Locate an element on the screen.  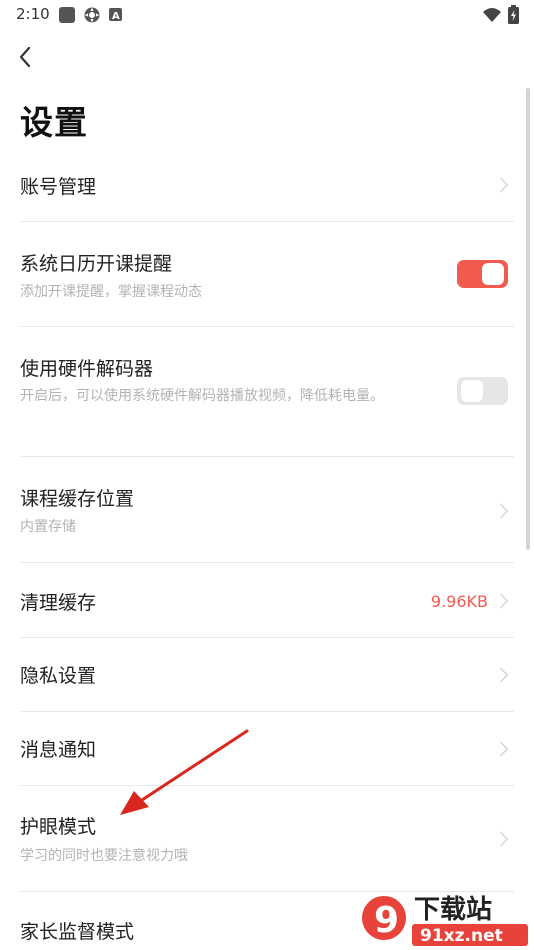
settings-gear-icon is located at coordinates (92, 15).